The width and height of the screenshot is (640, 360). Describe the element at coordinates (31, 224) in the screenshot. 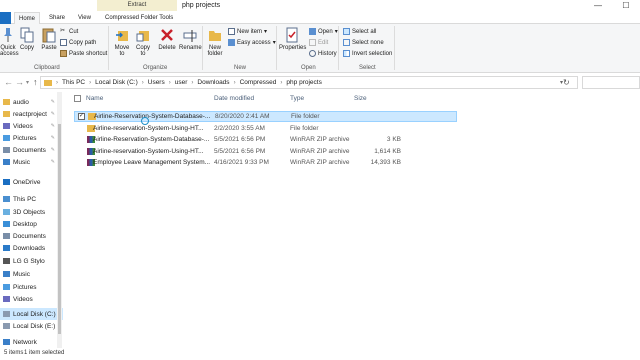

I see `nav-item: Desktop` at that location.